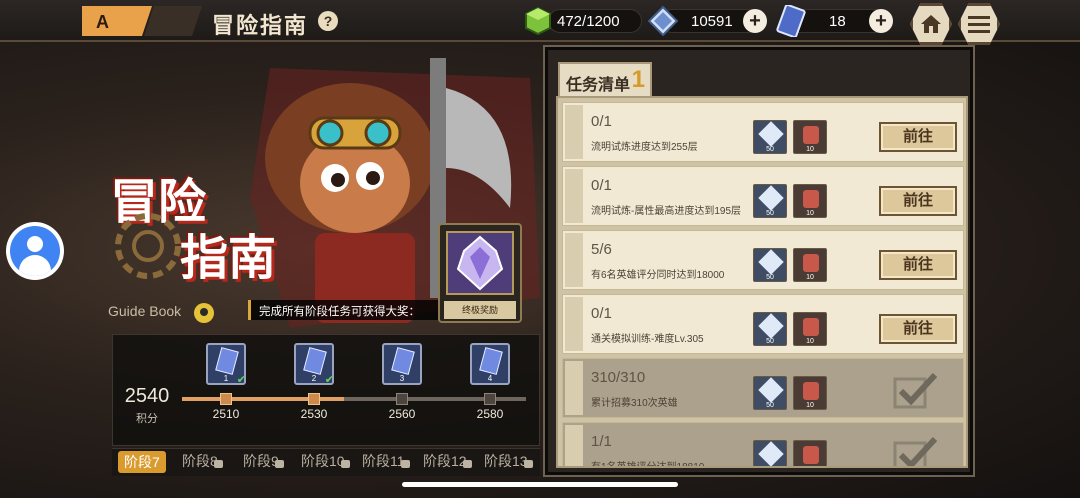  Describe the element at coordinates (638, 79) in the screenshot. I see `tab-task-list-number: 1` at that location.